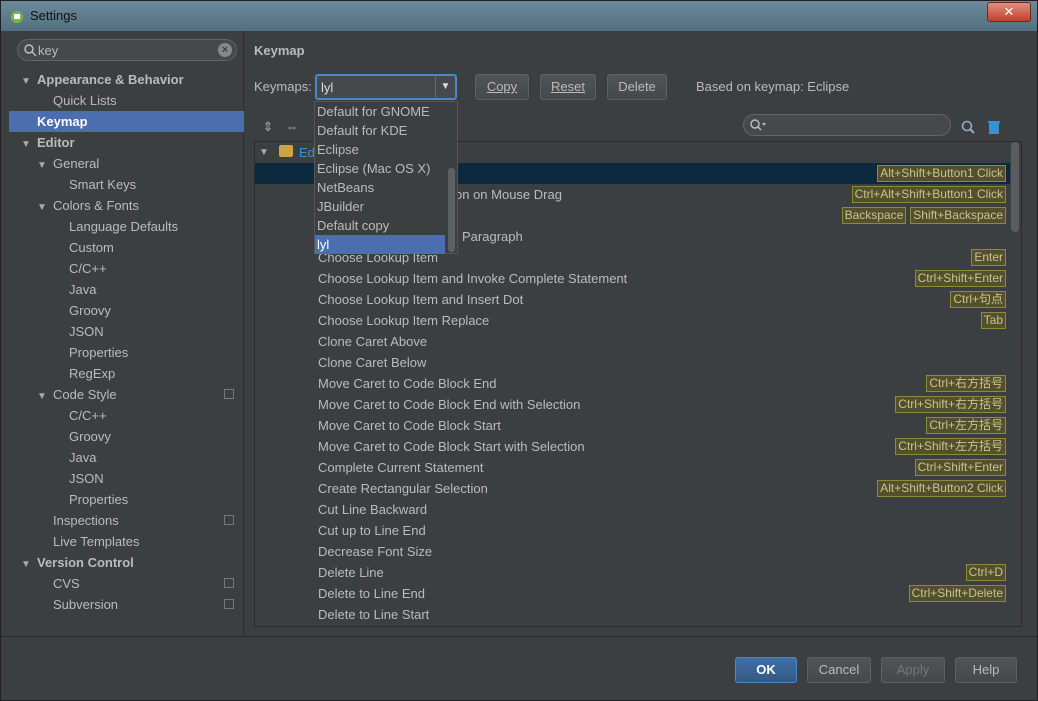 This screenshot has height=701, width=1038. Describe the element at coordinates (637, 87) in the screenshot. I see `delete-button: Delete` at that location.